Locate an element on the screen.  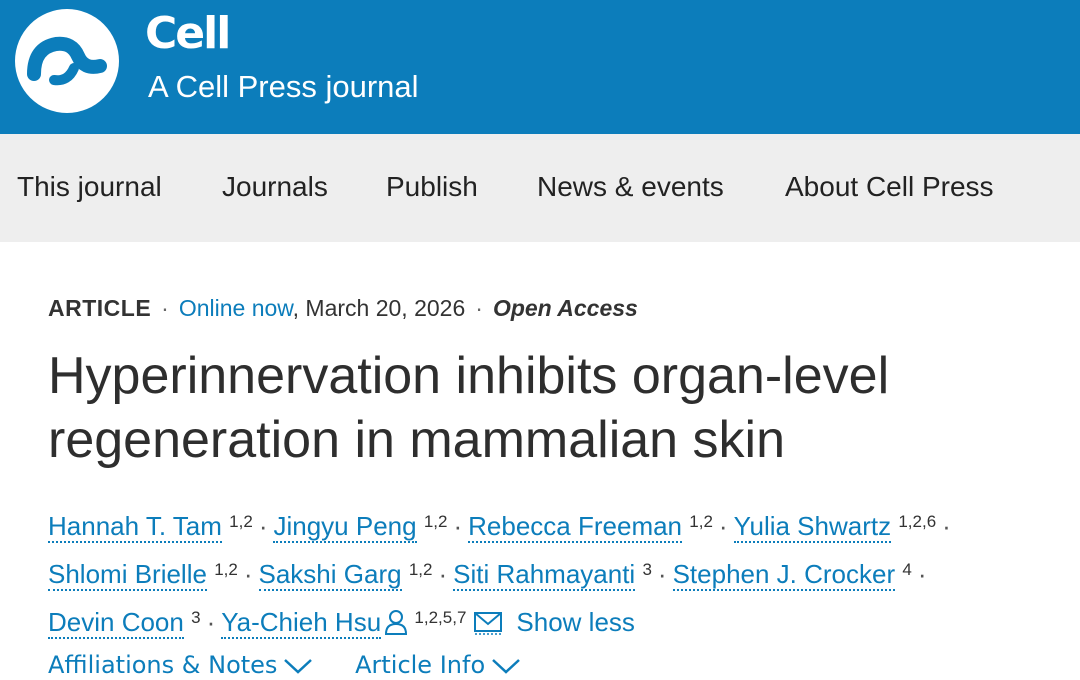
corresponding-author-icon is located at coordinates (396, 622).